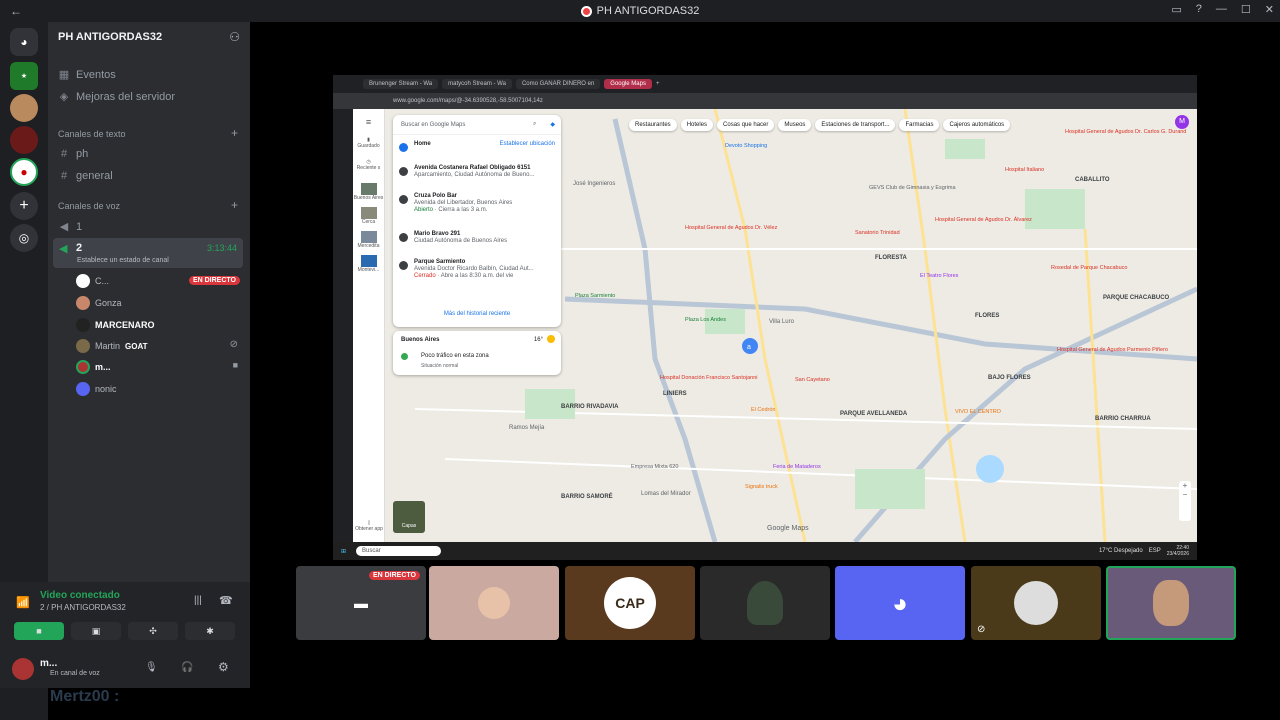  Describe the element at coordinates (369, 526) in the screenshot. I see `get-app-button: ▯ Obtener app` at that location.